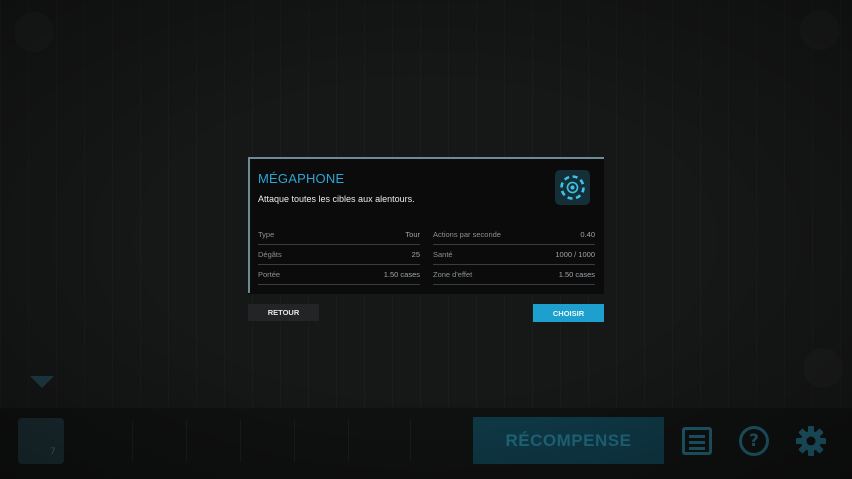 This screenshot has width=852, height=479. What do you see at coordinates (339, 275) in the screenshot?
I see `stat-row-range: Portée 1.50 cases` at bounding box center [339, 275].